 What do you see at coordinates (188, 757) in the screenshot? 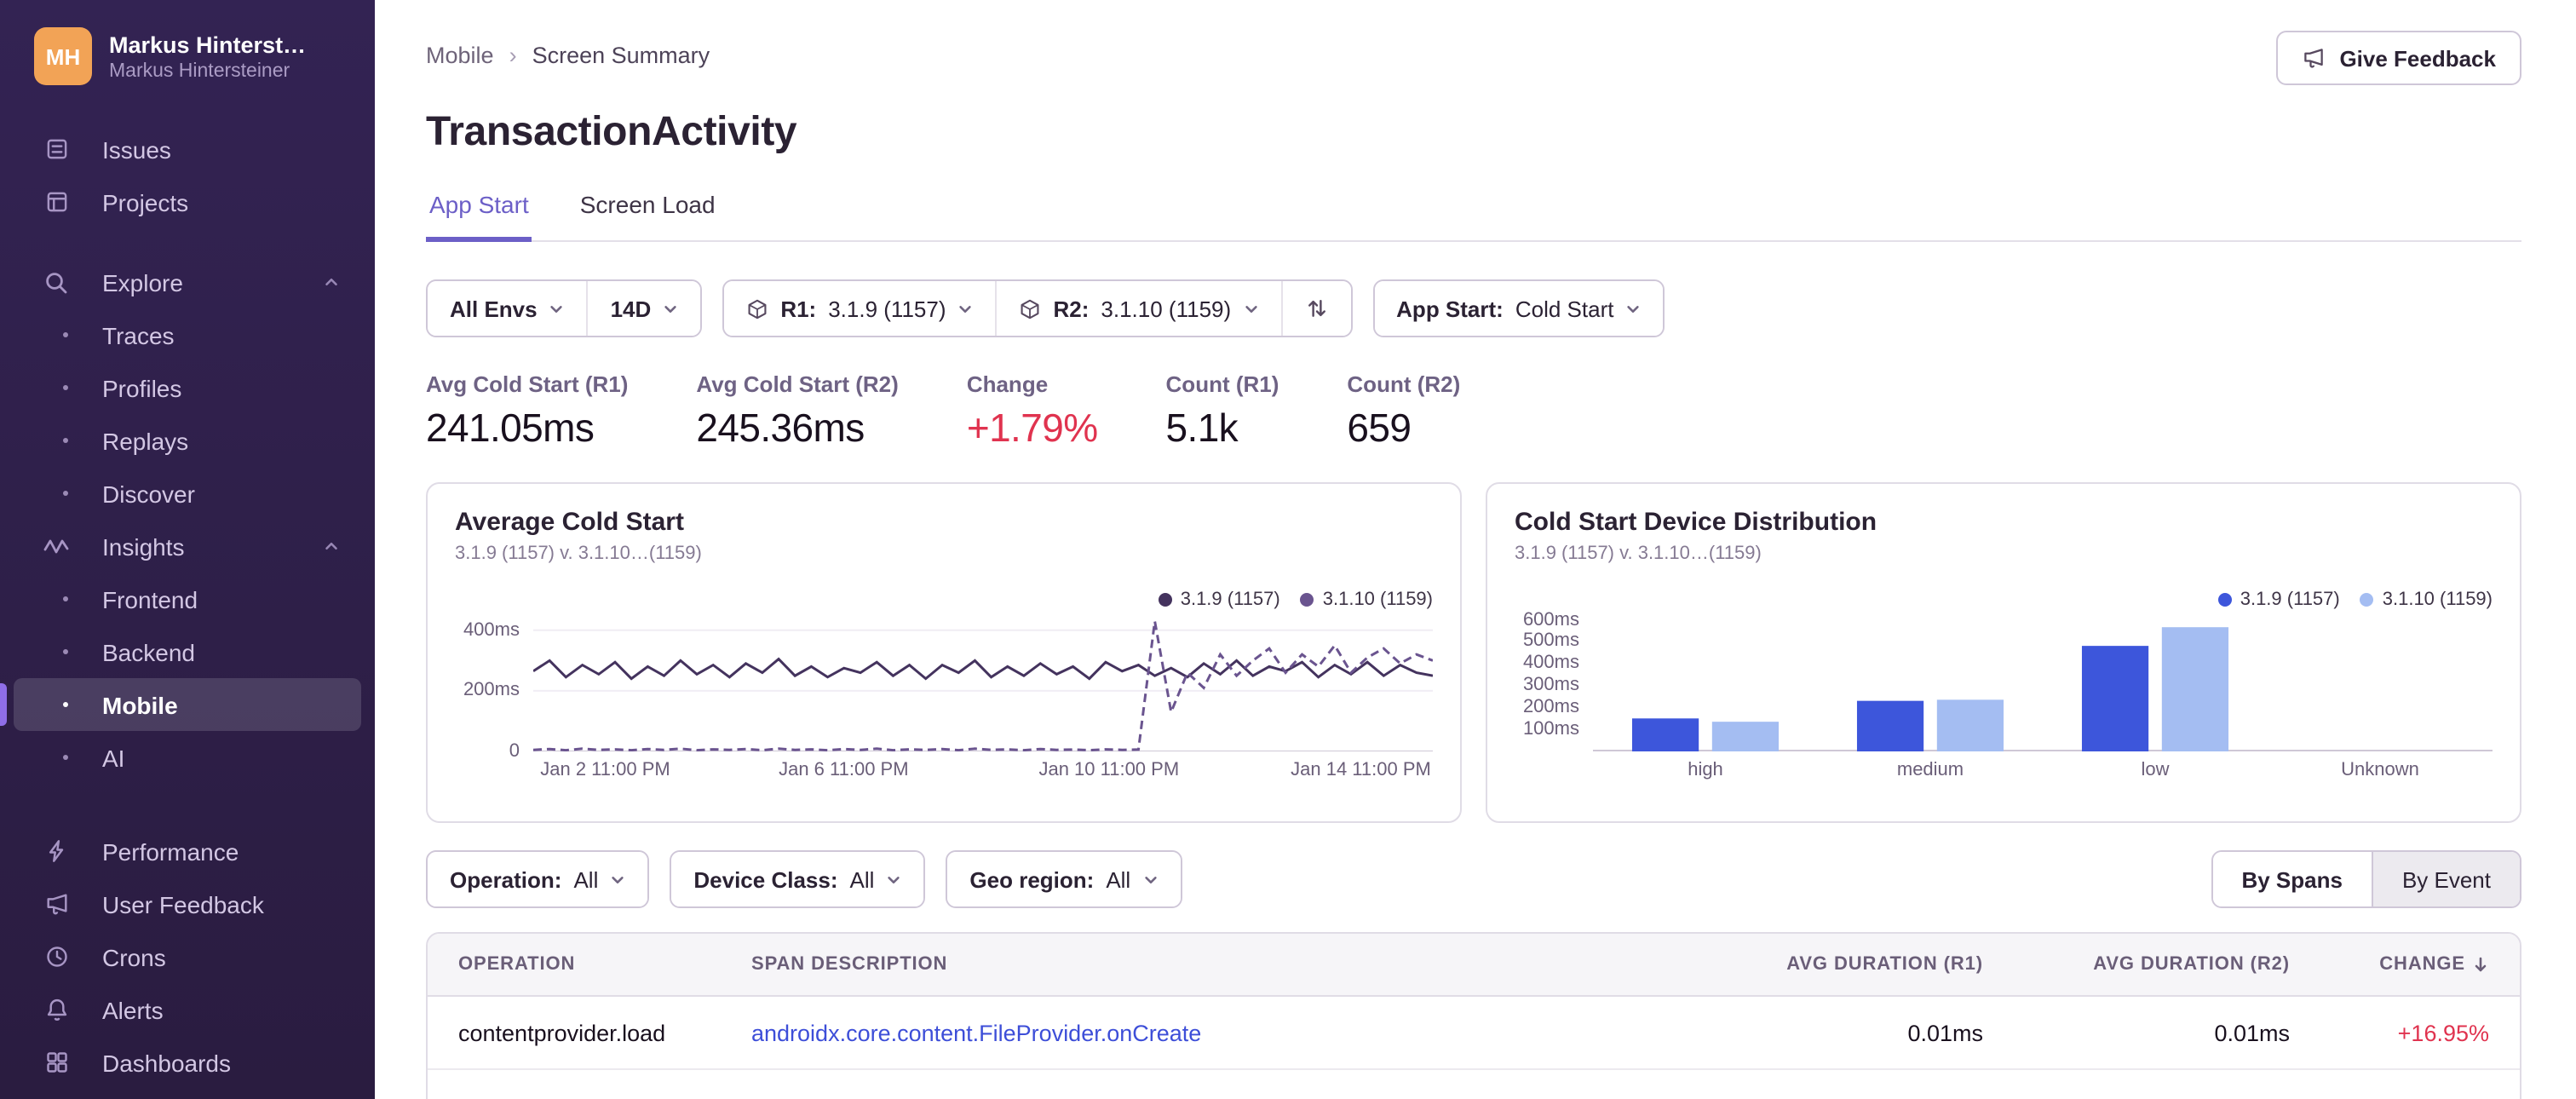
I see `sidebar-item-ai: AI` at bounding box center [188, 757].